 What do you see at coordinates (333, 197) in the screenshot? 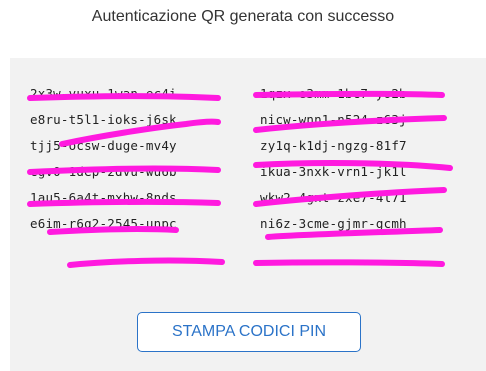
I see `backup-code: wkw2-4gnt-zxe7-4l71` at bounding box center [333, 197].